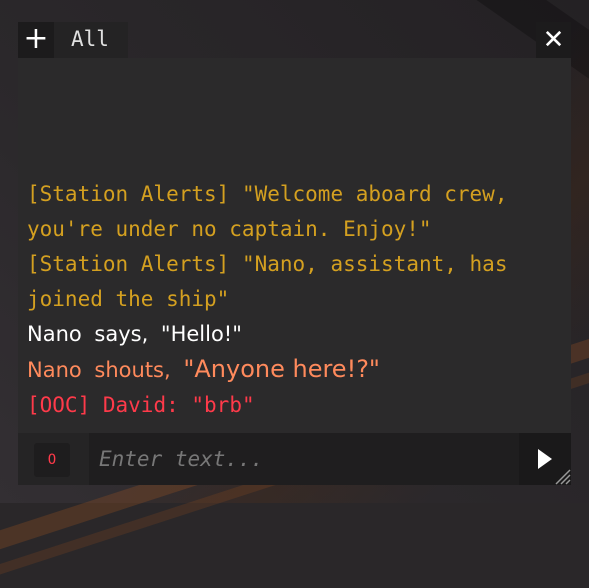 The width and height of the screenshot is (589, 588). I want to click on plus-icon: +, so click(36, 38).